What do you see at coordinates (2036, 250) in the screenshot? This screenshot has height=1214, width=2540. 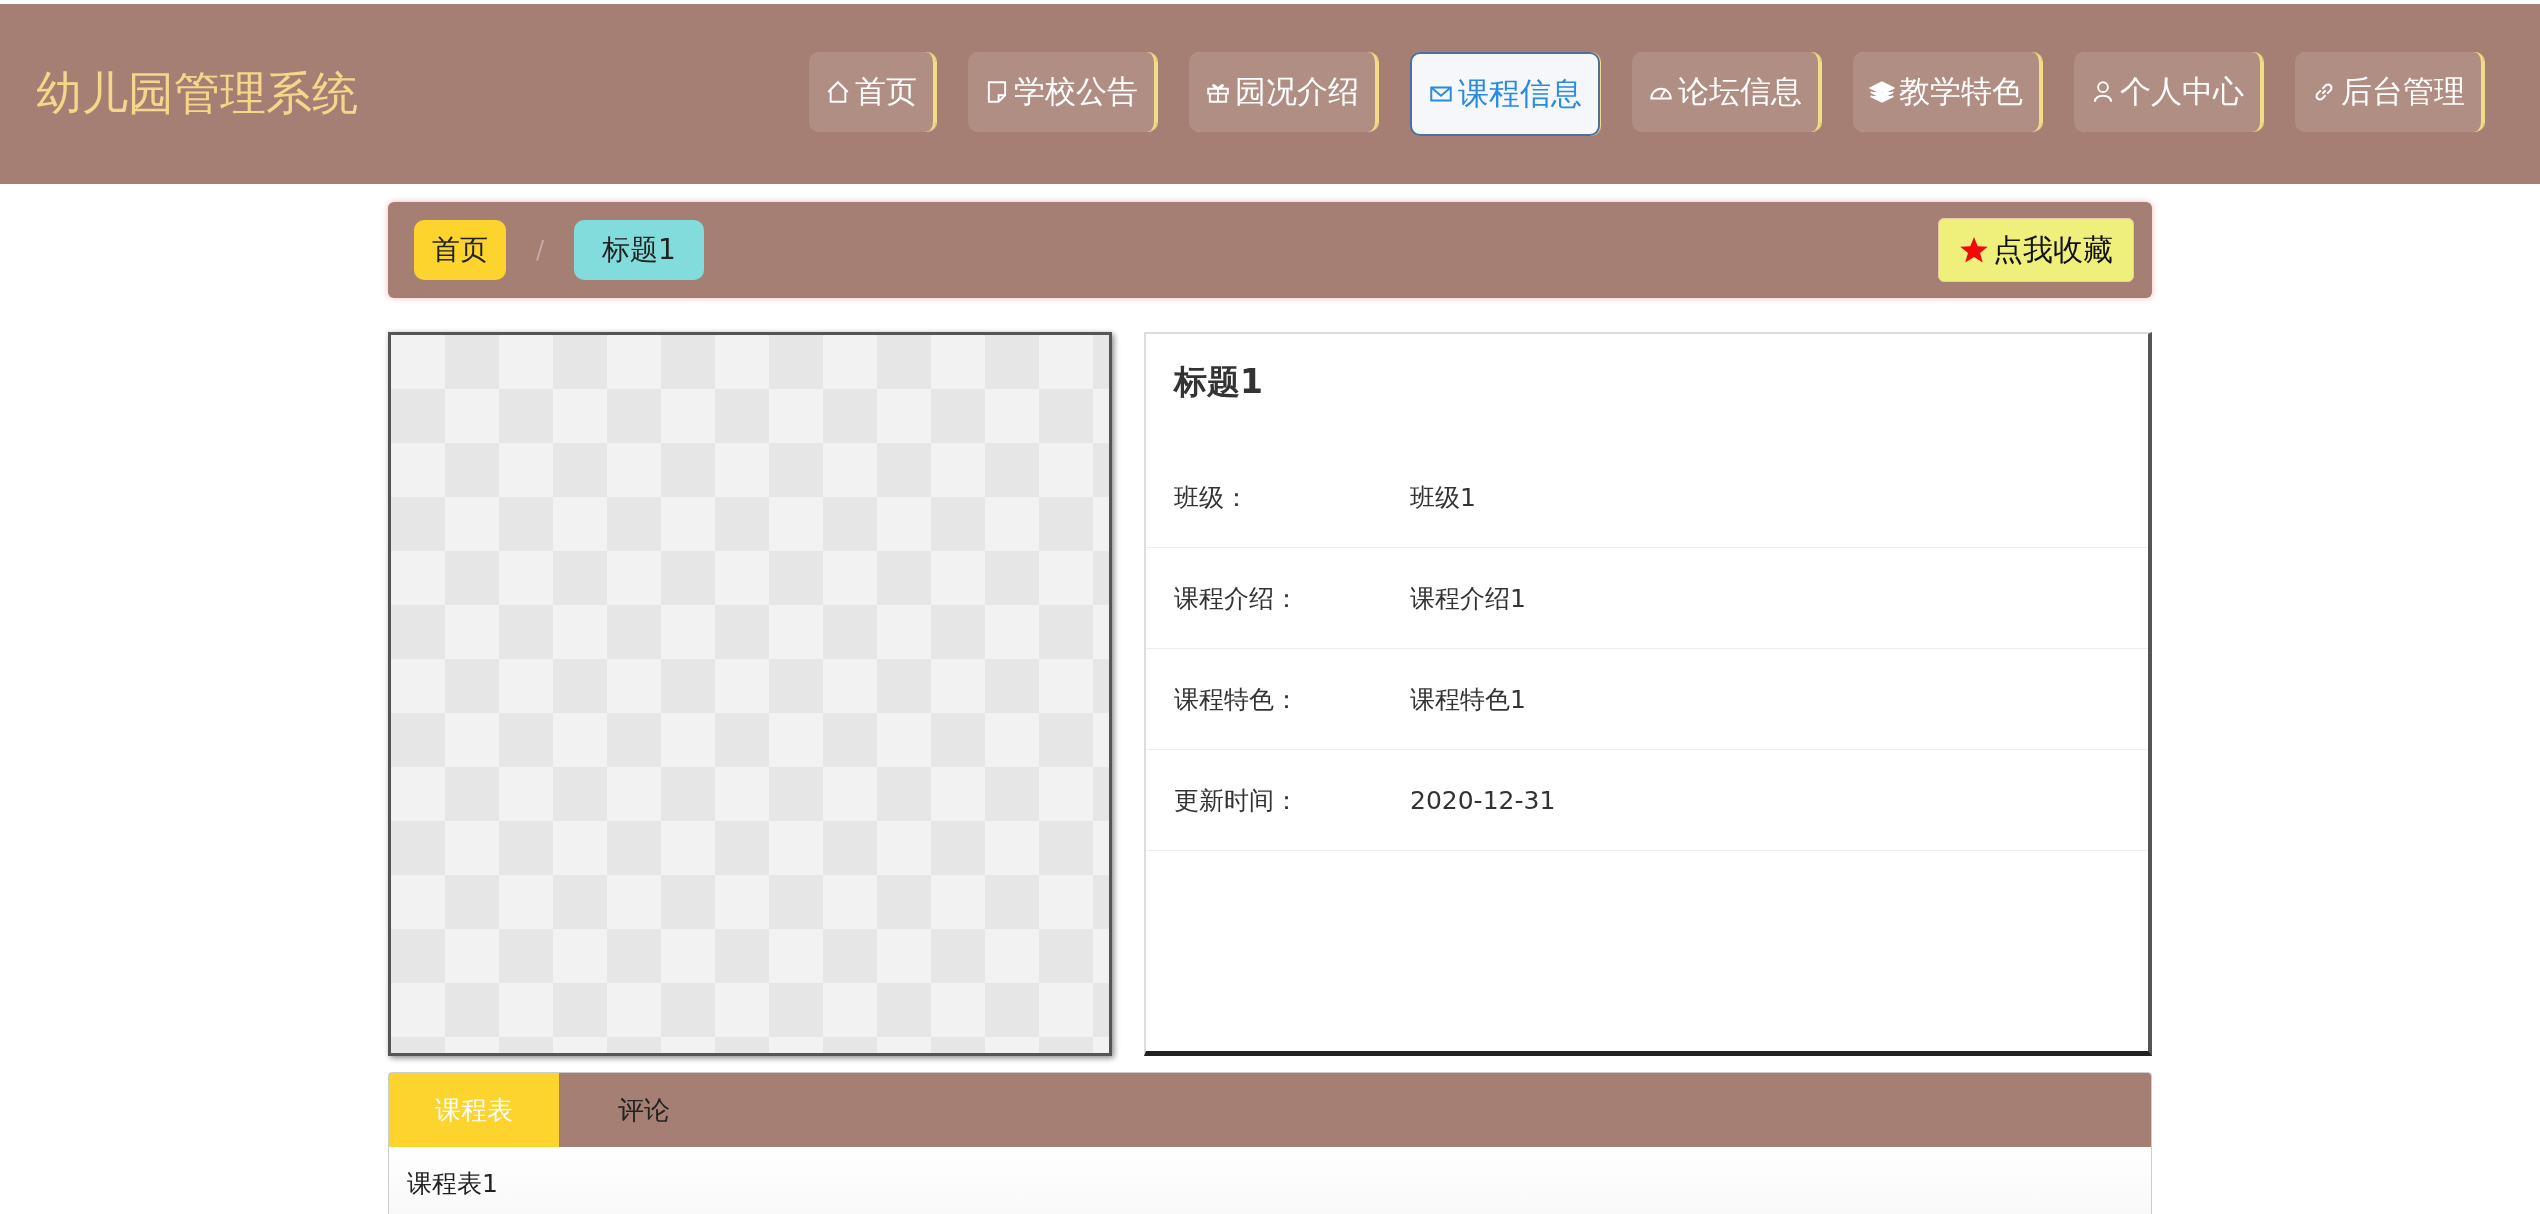 I see `favorite-button: 点我收藏` at bounding box center [2036, 250].